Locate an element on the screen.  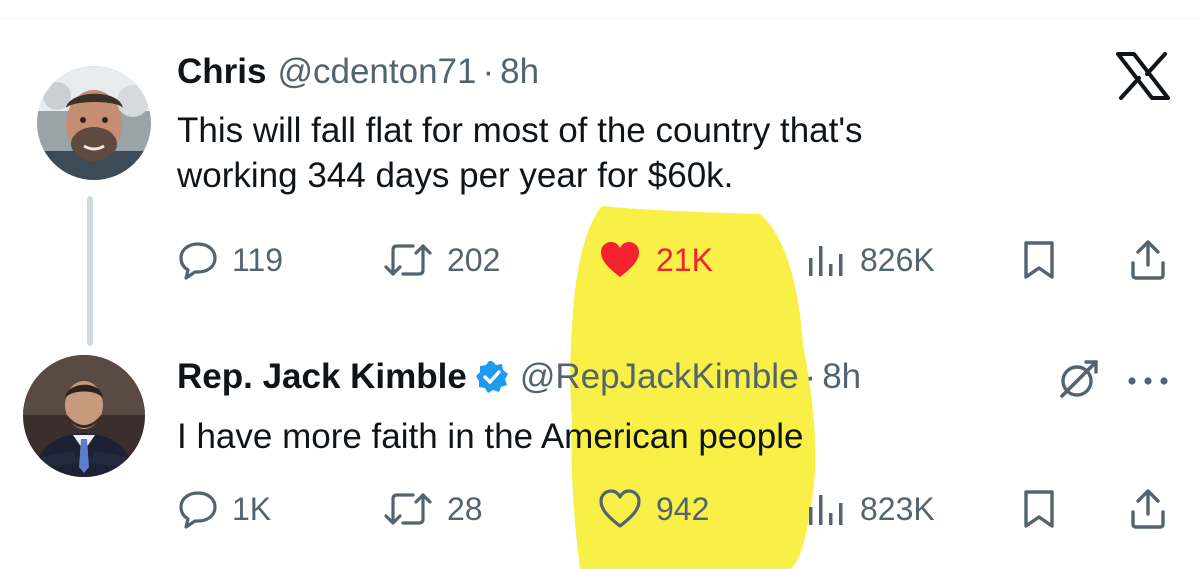
view-count: 826K is located at coordinates (897, 259).